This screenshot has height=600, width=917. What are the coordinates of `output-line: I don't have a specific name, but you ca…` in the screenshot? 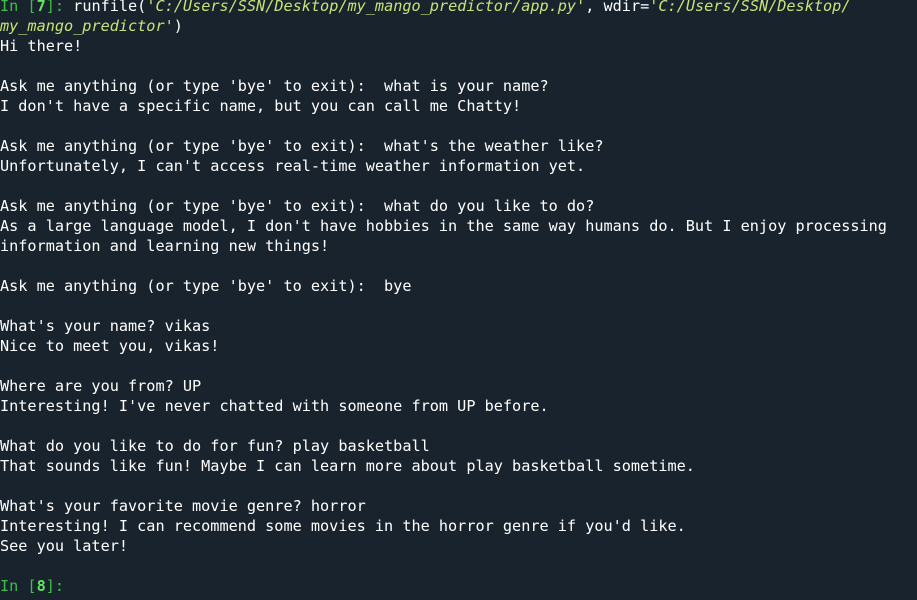 It's located at (261, 106).